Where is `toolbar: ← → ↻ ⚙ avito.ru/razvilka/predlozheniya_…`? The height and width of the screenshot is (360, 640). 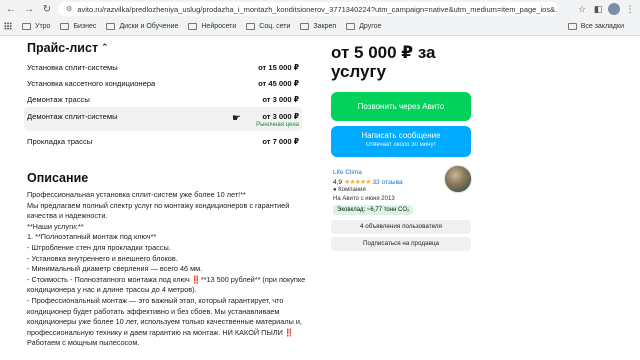 toolbar: ← → ↻ ⚙ avito.ru/razvilka/predlozheniya_… is located at coordinates (320, 9).